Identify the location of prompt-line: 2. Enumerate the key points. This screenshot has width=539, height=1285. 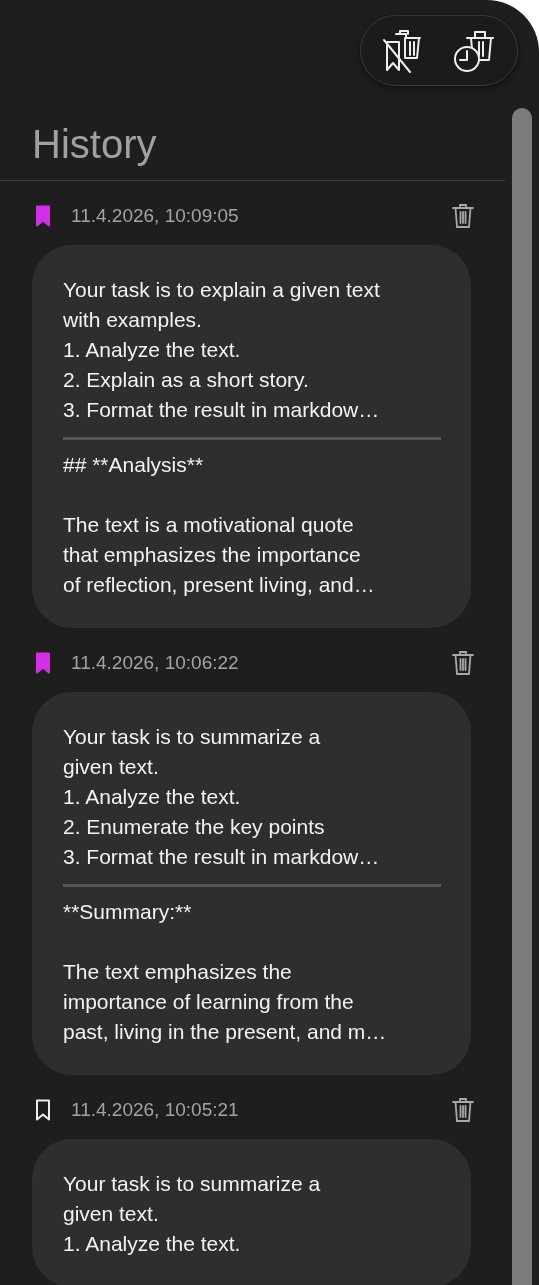
(194, 827).